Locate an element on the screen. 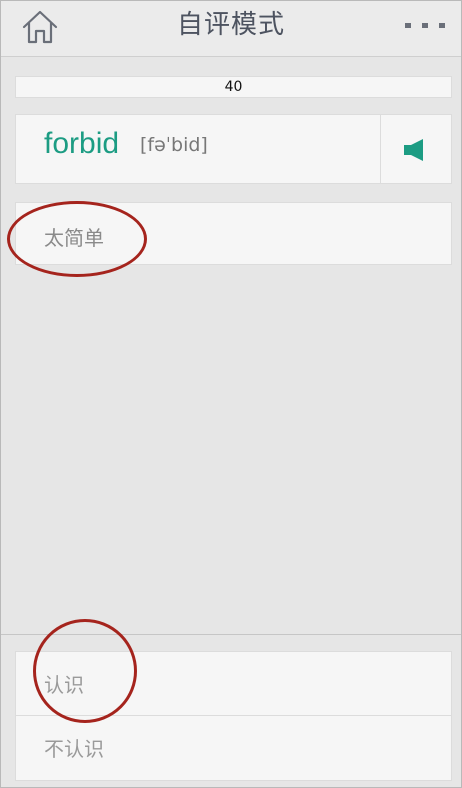 The width and height of the screenshot is (462, 788). phonetic-text: [fəˈbid] is located at coordinates (174, 145).